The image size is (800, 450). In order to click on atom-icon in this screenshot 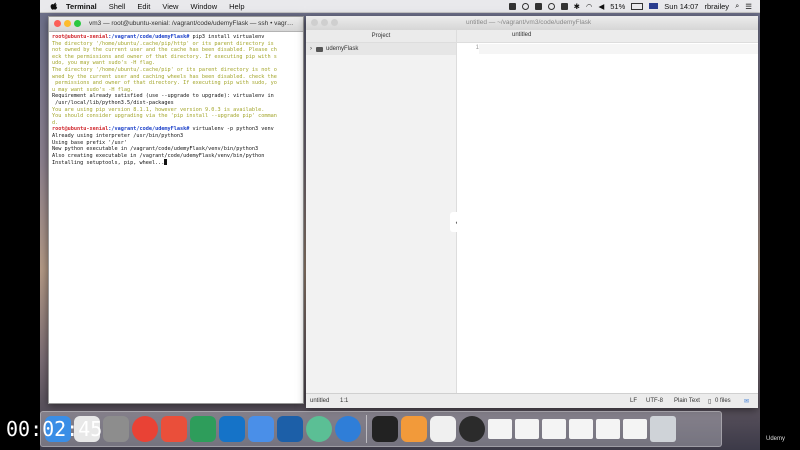, I will do `click(319, 429)`.